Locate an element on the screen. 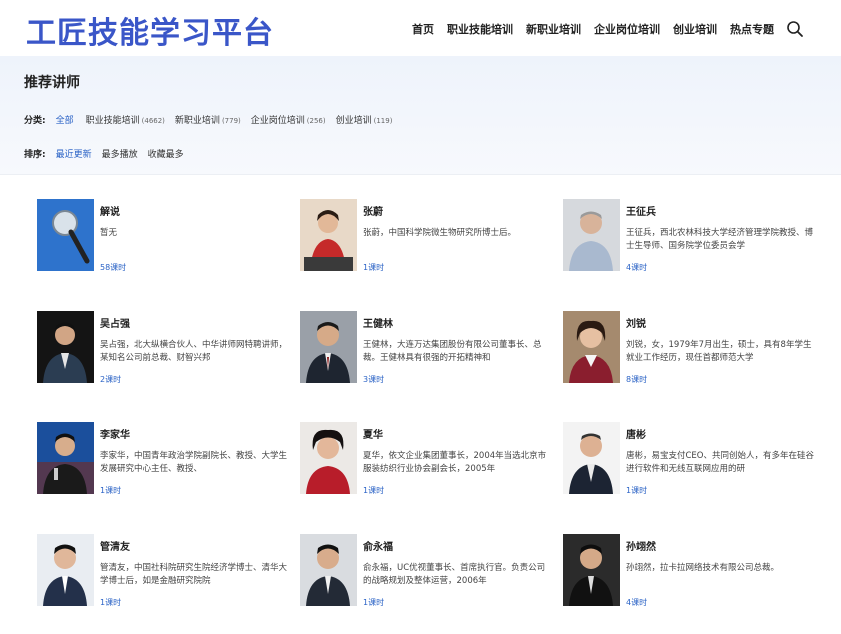 The image size is (841, 634). teacher-name: 李家华 is located at coordinates (195, 433).